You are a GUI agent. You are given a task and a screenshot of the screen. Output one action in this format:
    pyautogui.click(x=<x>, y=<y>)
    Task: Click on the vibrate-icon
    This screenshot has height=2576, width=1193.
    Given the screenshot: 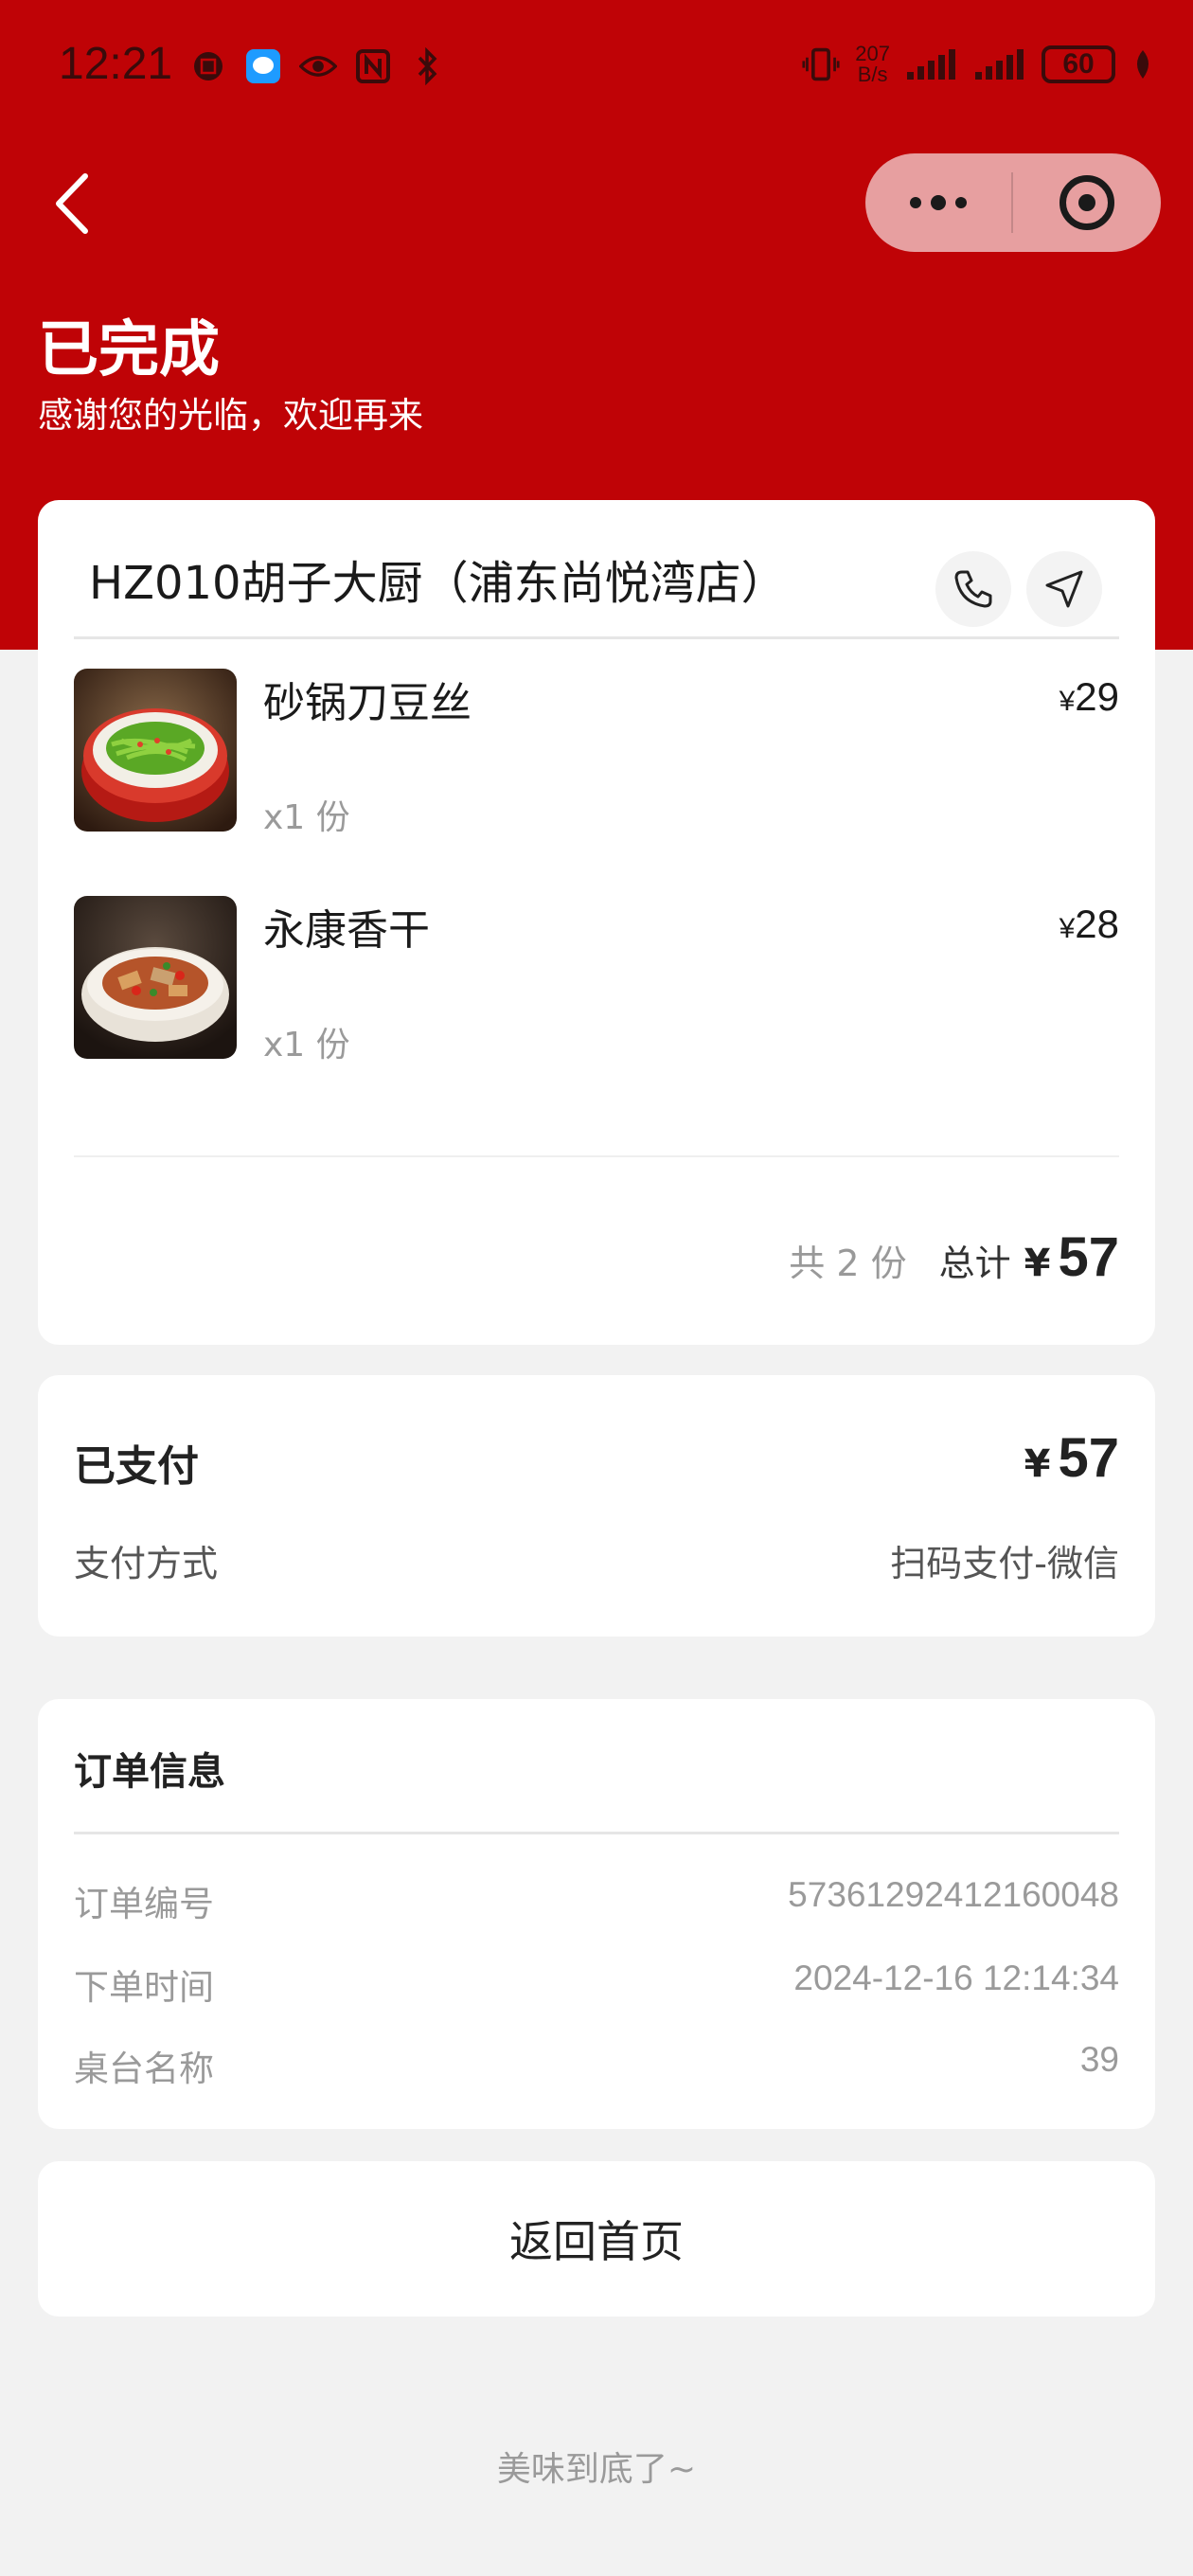 What is the action you would take?
    pyautogui.click(x=821, y=64)
    